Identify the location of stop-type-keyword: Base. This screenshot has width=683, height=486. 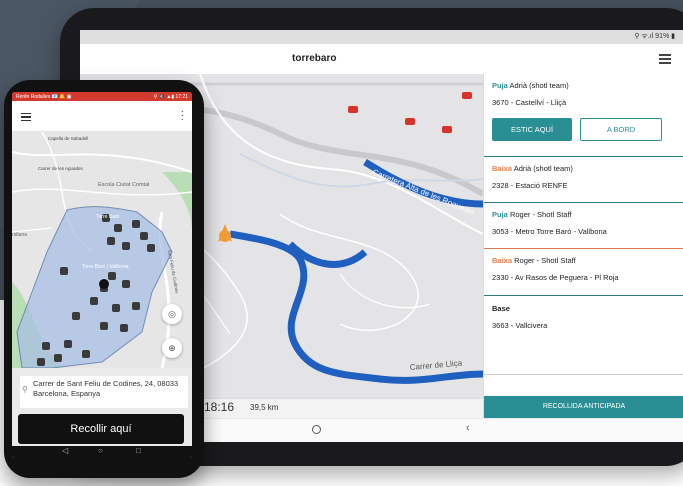
(501, 308).